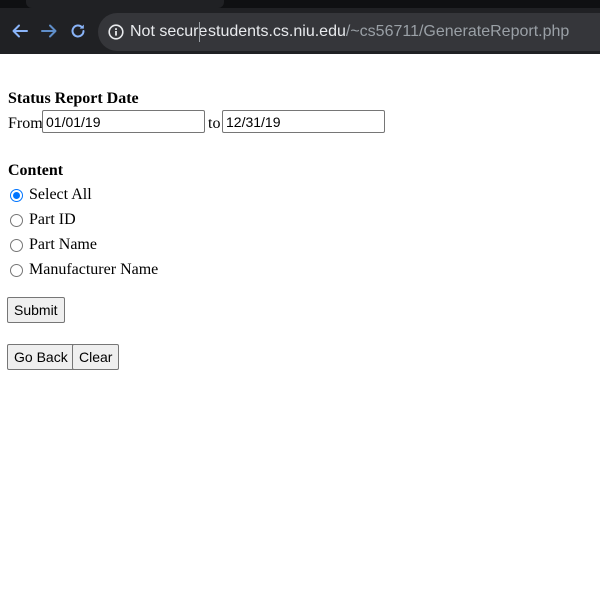 The image size is (600, 600). I want to click on address-bar-divider, so click(199, 32).